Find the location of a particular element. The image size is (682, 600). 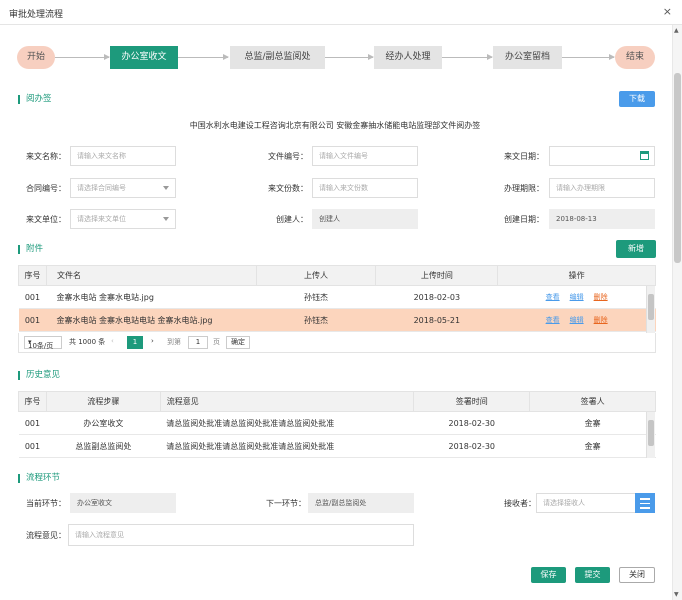

window-title-bar: 审批处理流程 × is located at coordinates (341, 12).